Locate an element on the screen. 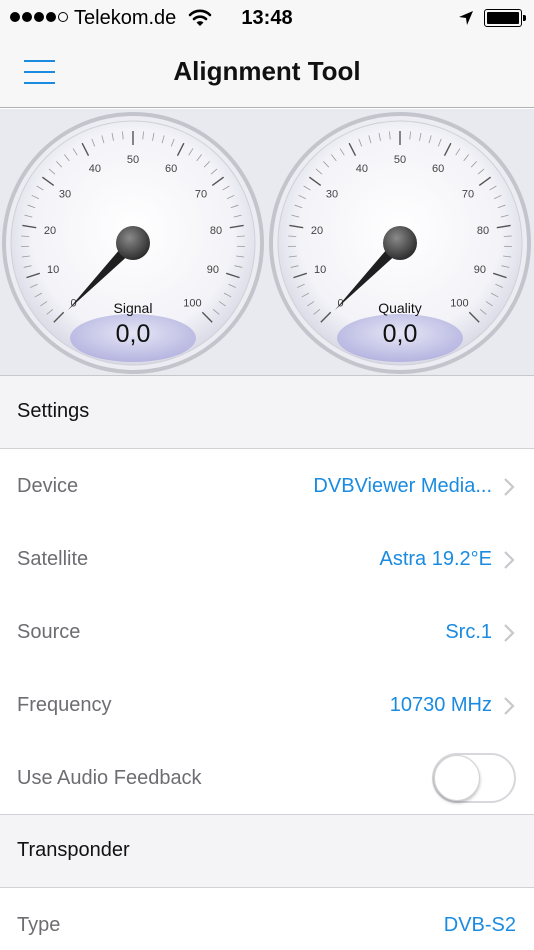 The height and width of the screenshot is (950, 534). satellite-row: Satellite Astra 19.2°E is located at coordinates (267, 559).